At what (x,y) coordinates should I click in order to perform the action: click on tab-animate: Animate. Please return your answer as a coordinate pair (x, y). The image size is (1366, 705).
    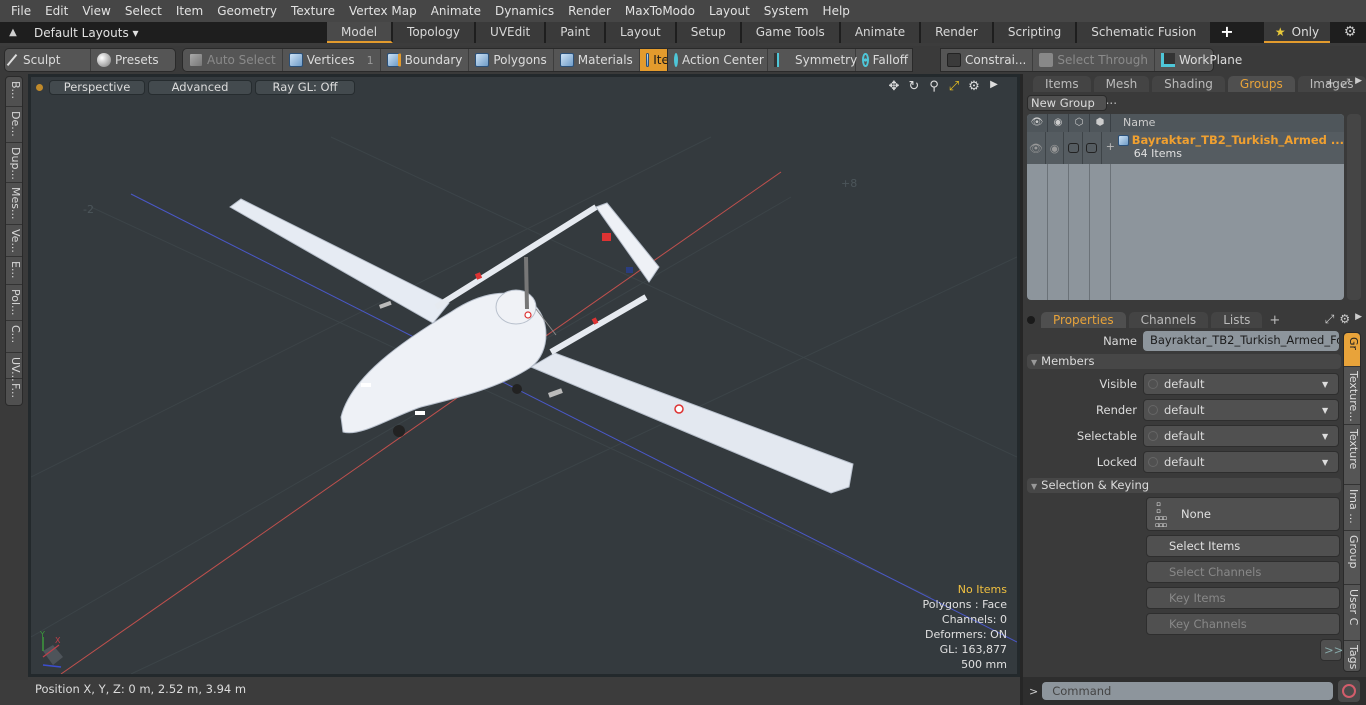
    Looking at the image, I should click on (881, 32).